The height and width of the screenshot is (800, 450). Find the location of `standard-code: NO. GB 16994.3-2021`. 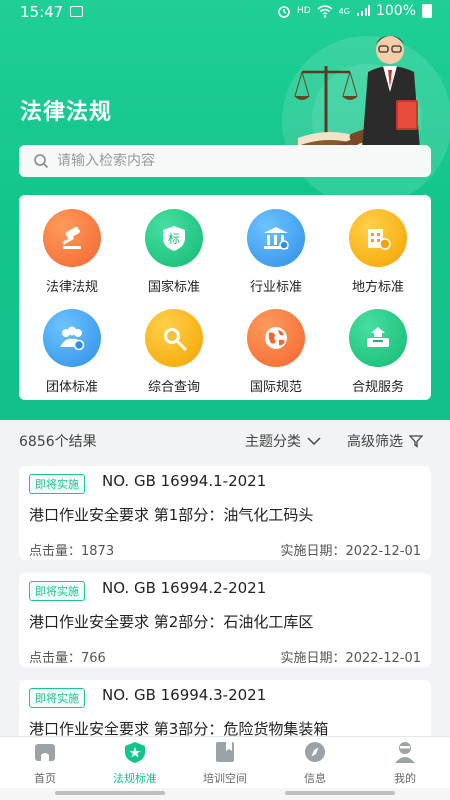

standard-code: NO. GB 16994.3-2021 is located at coordinates (184, 695).